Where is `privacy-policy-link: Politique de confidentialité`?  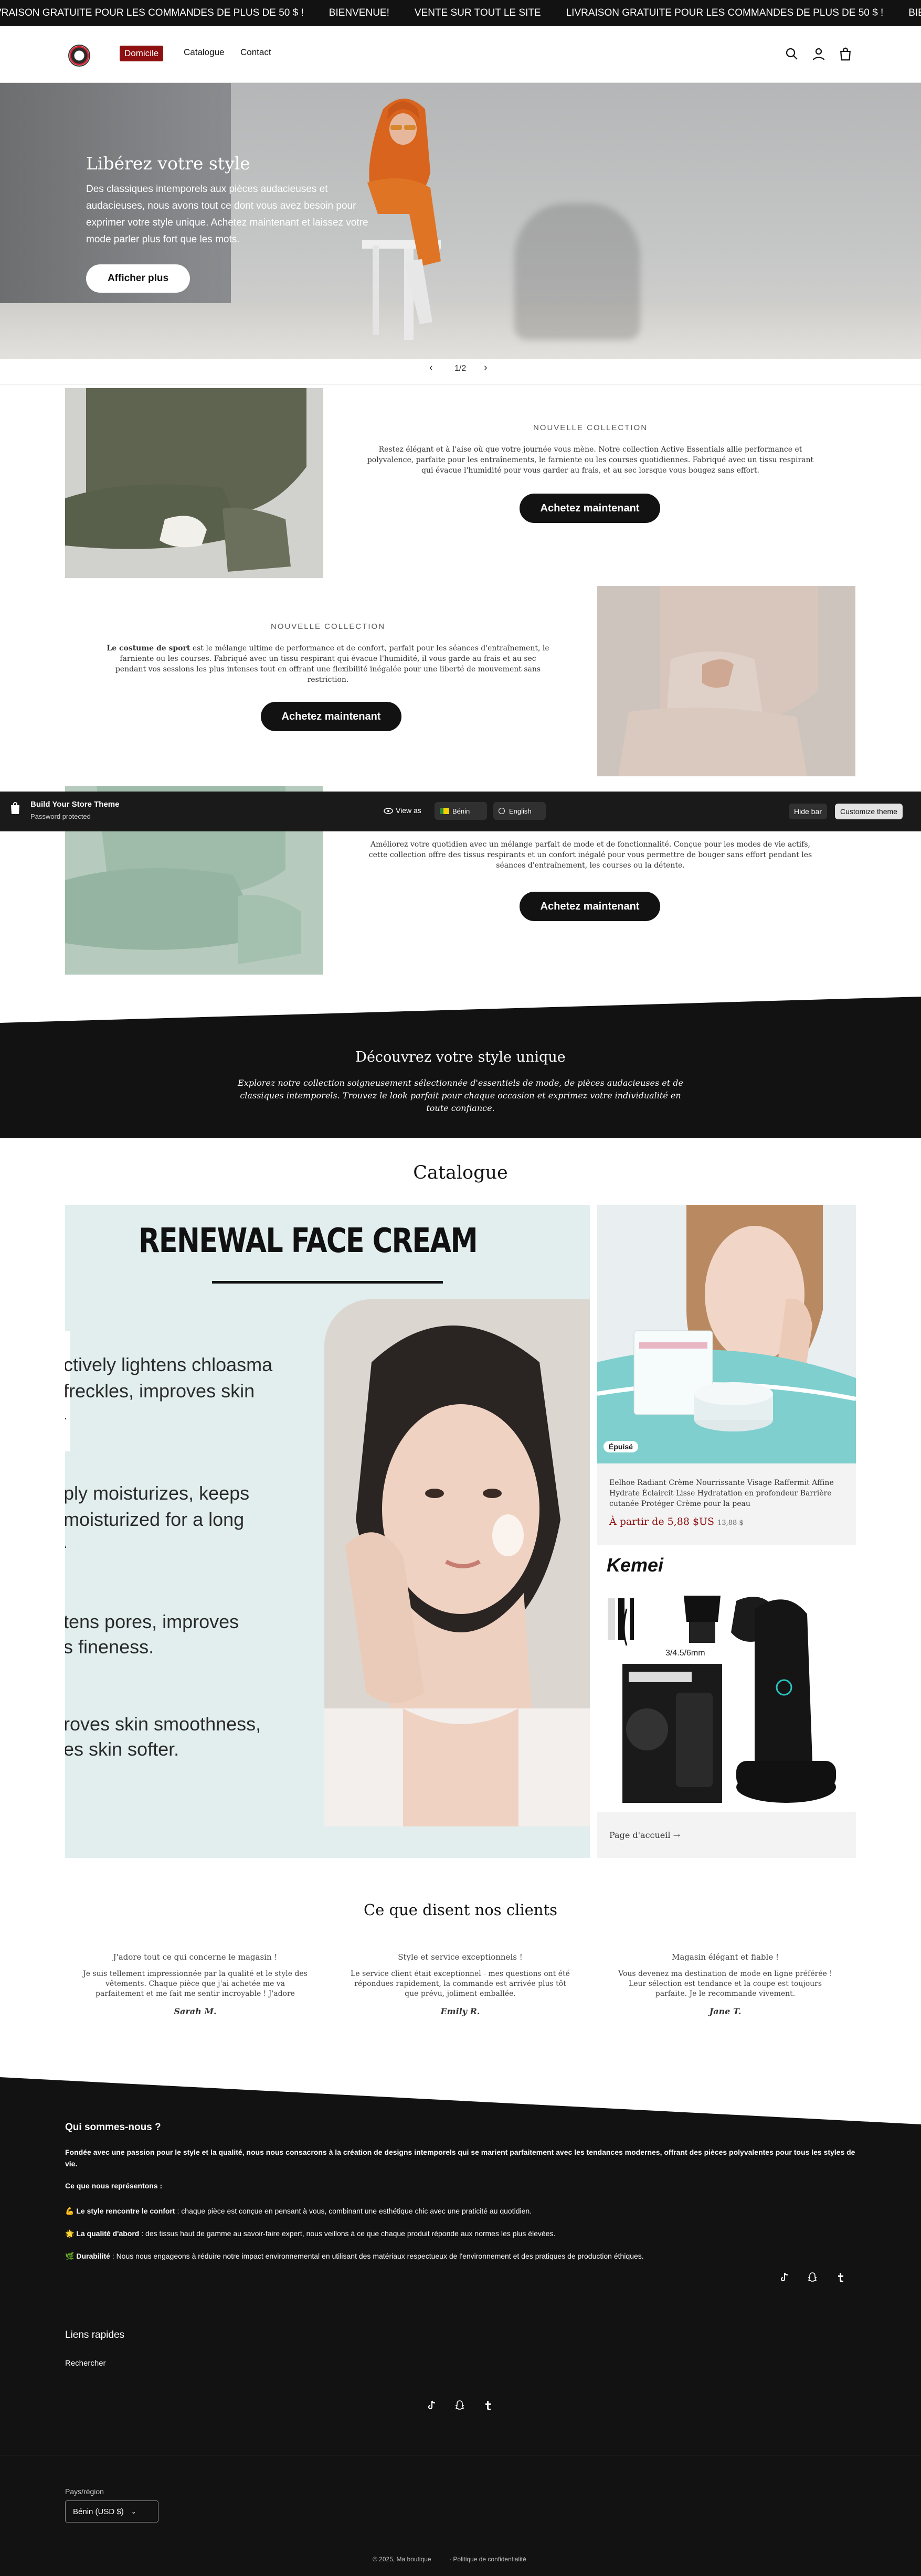 privacy-policy-link: Politique de confidentialité is located at coordinates (489, 2560).